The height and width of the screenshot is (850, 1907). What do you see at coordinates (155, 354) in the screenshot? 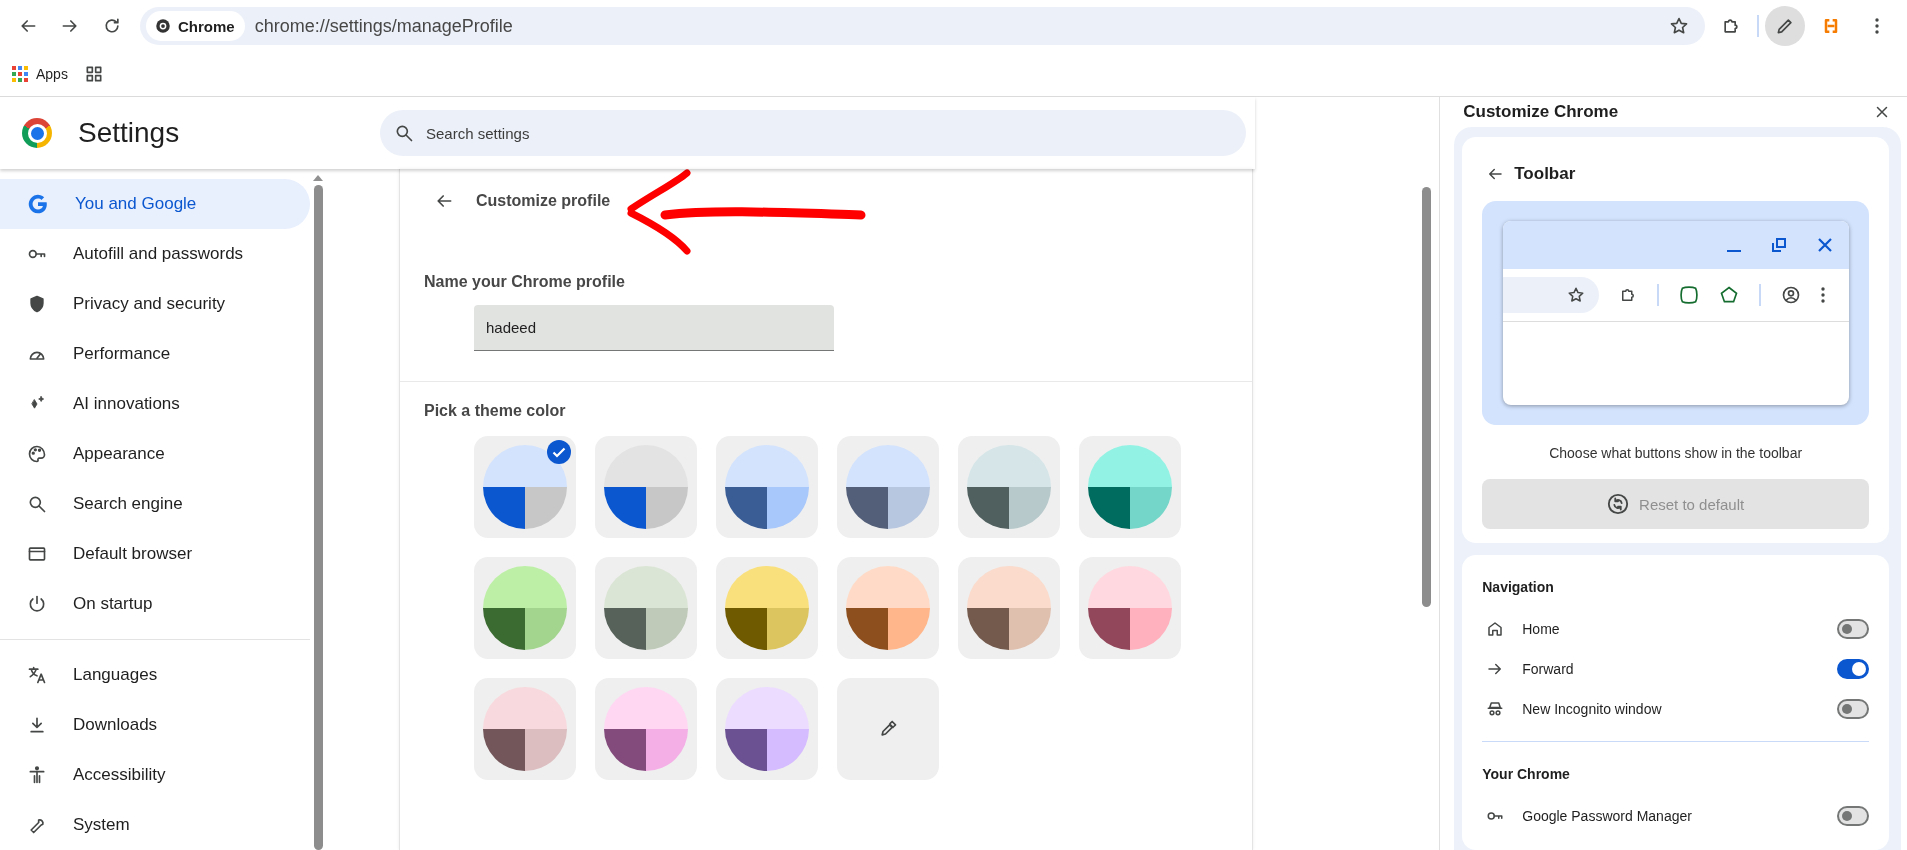
I see `sidebar-item: Performance` at bounding box center [155, 354].